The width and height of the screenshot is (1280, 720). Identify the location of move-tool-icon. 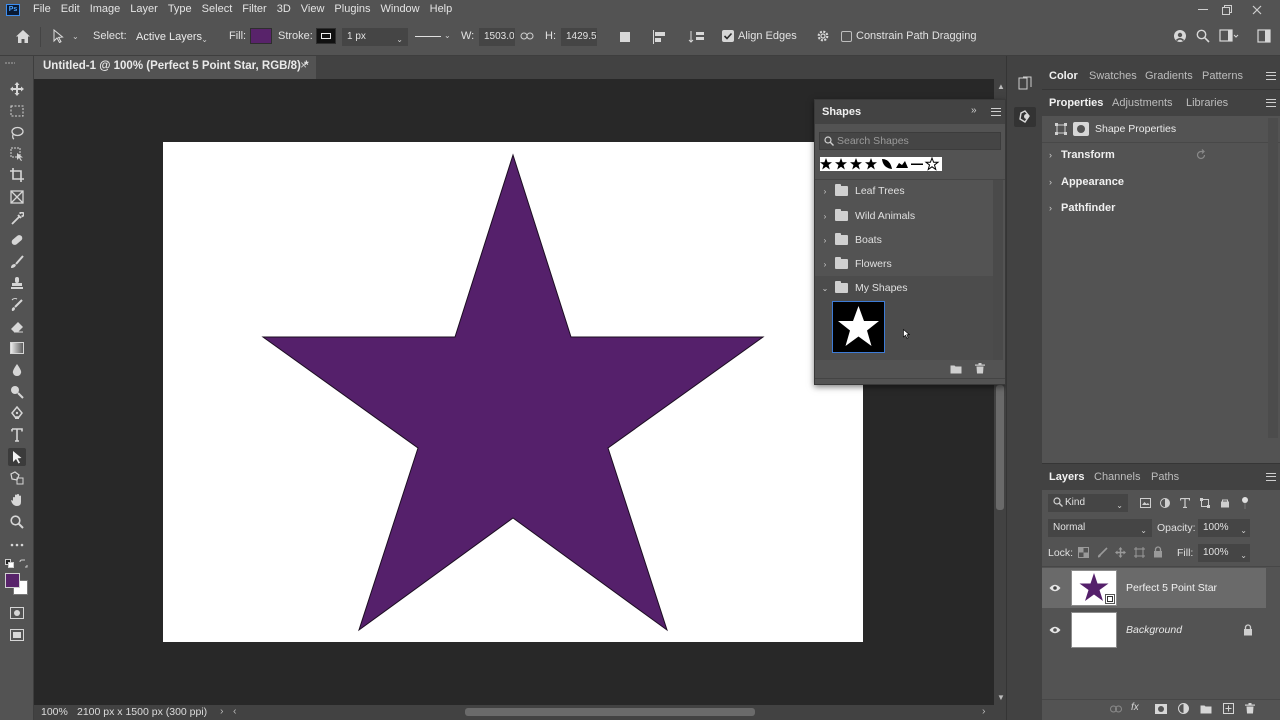
(17, 89).